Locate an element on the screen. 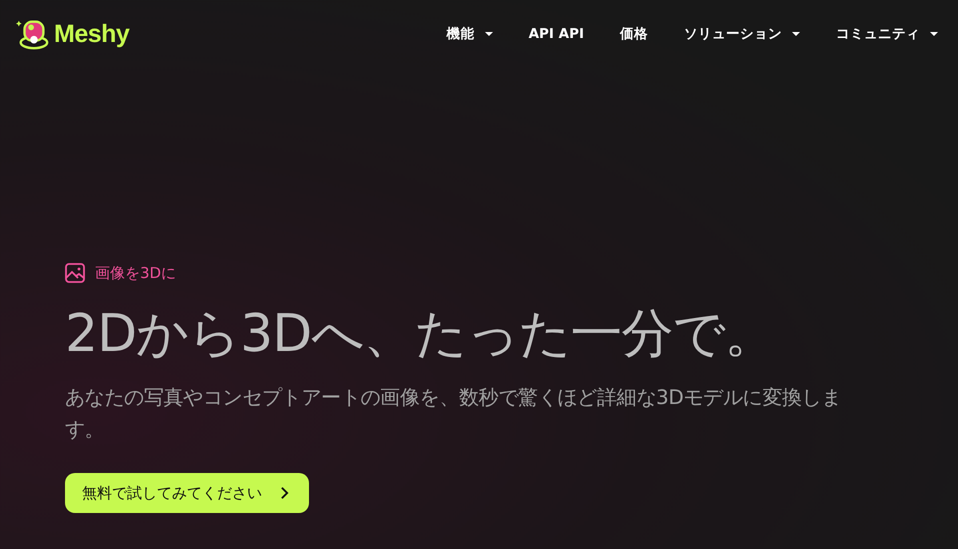 This screenshot has height=549, width=958. badge-label: 画像を3Dに is located at coordinates (135, 273).